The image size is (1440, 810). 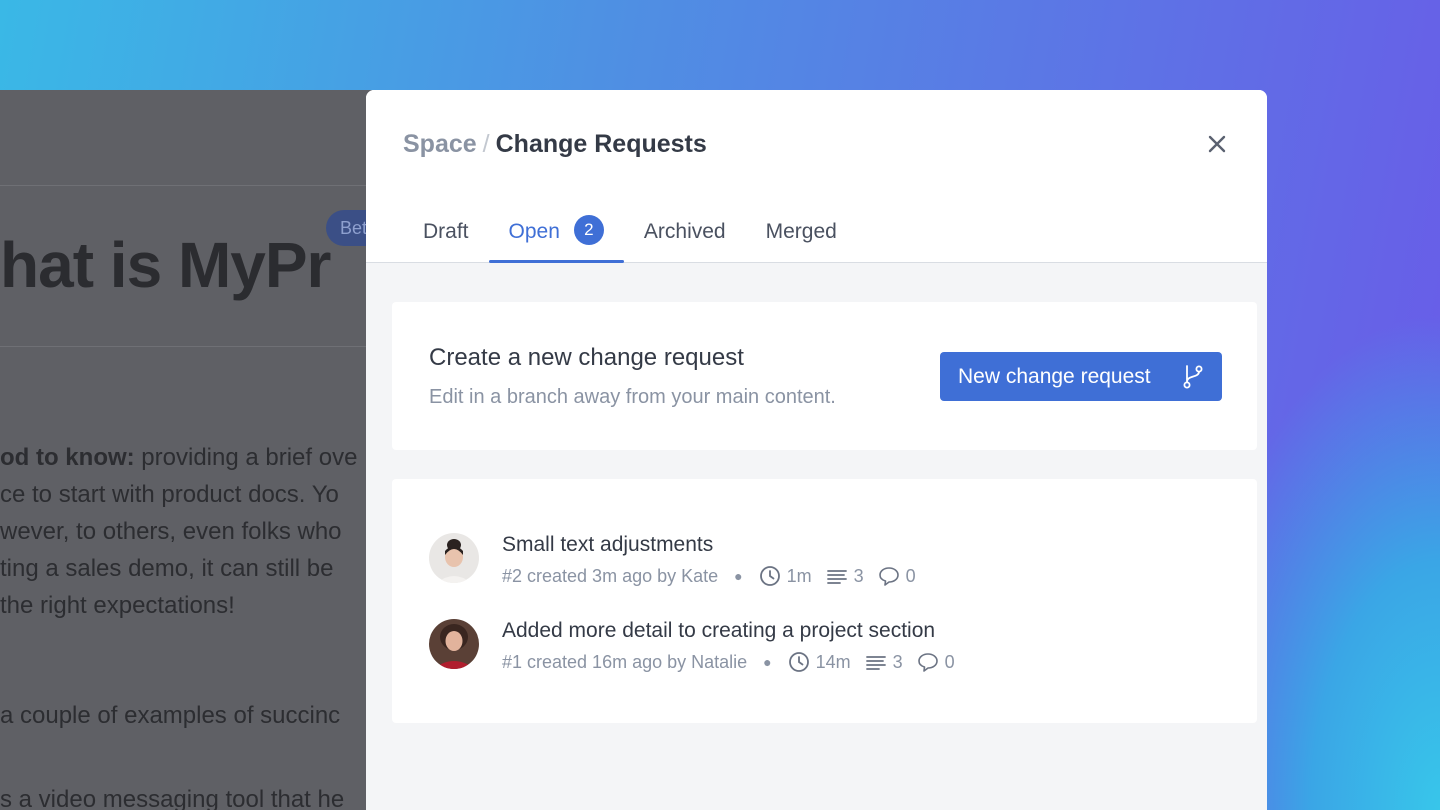 I want to click on paragraph-line: ting a sales demo, it can still be, so click(x=167, y=568).